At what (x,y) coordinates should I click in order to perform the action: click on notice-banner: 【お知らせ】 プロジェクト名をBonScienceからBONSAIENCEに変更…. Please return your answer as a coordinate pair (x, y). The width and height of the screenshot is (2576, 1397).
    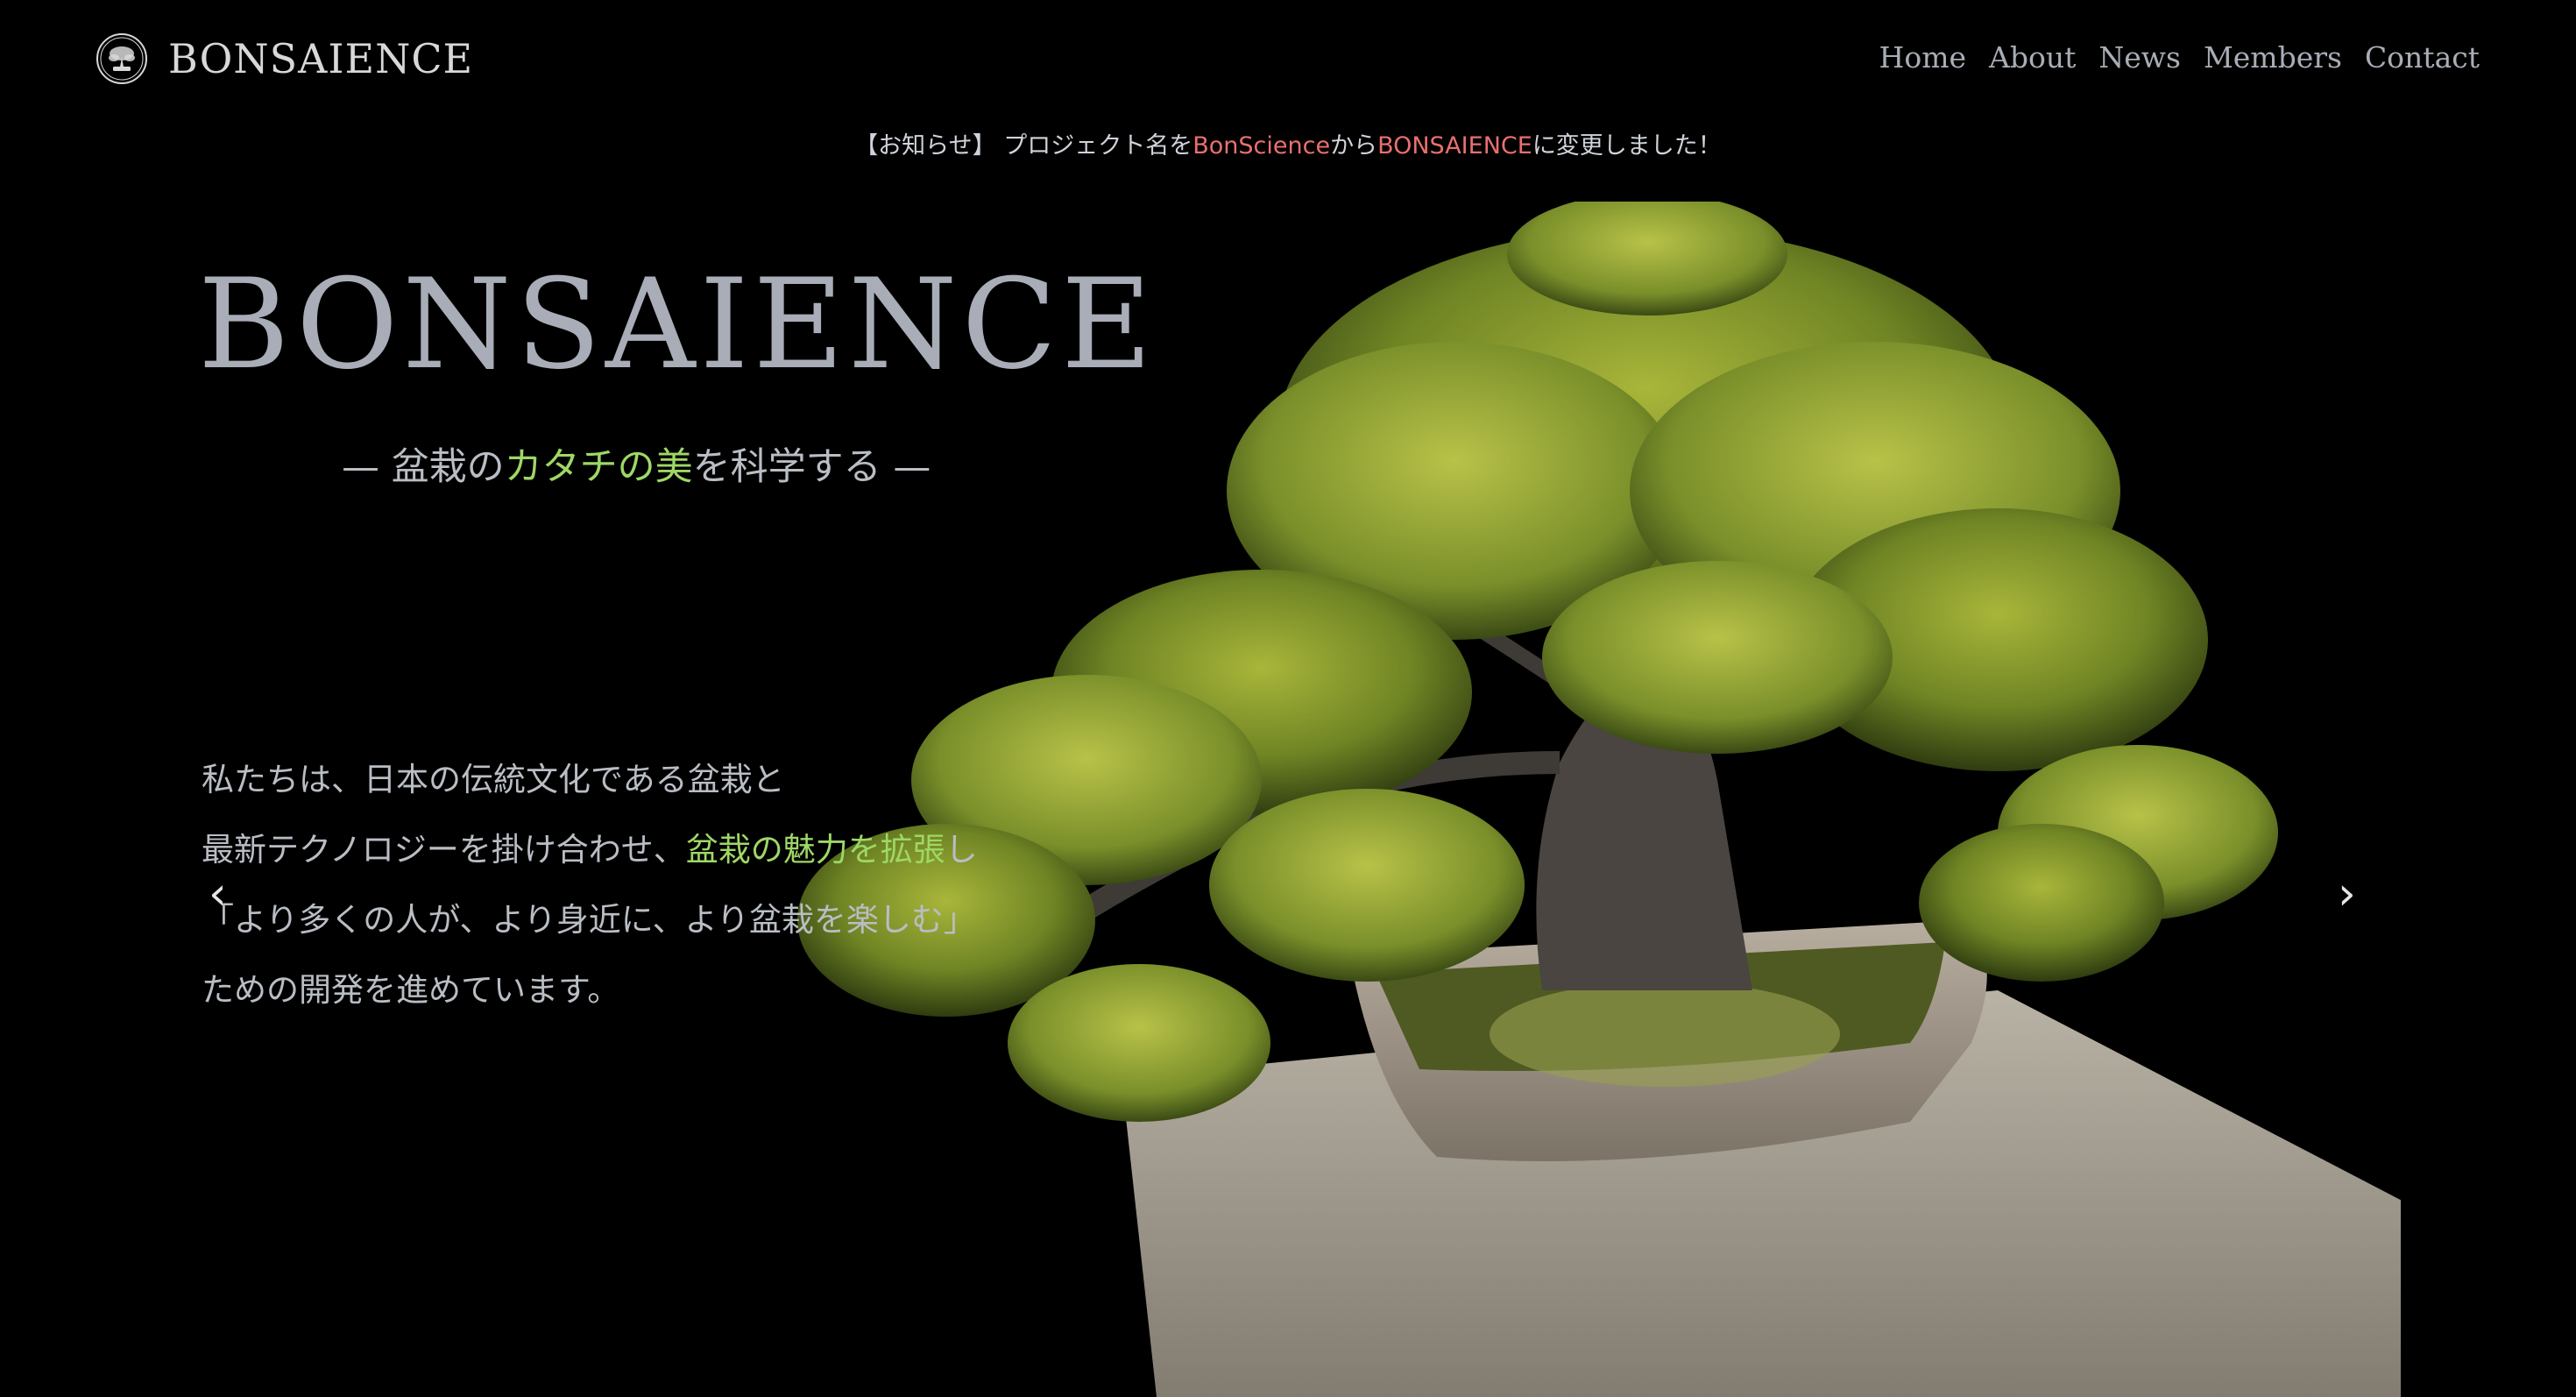
    Looking at the image, I should click on (1288, 143).